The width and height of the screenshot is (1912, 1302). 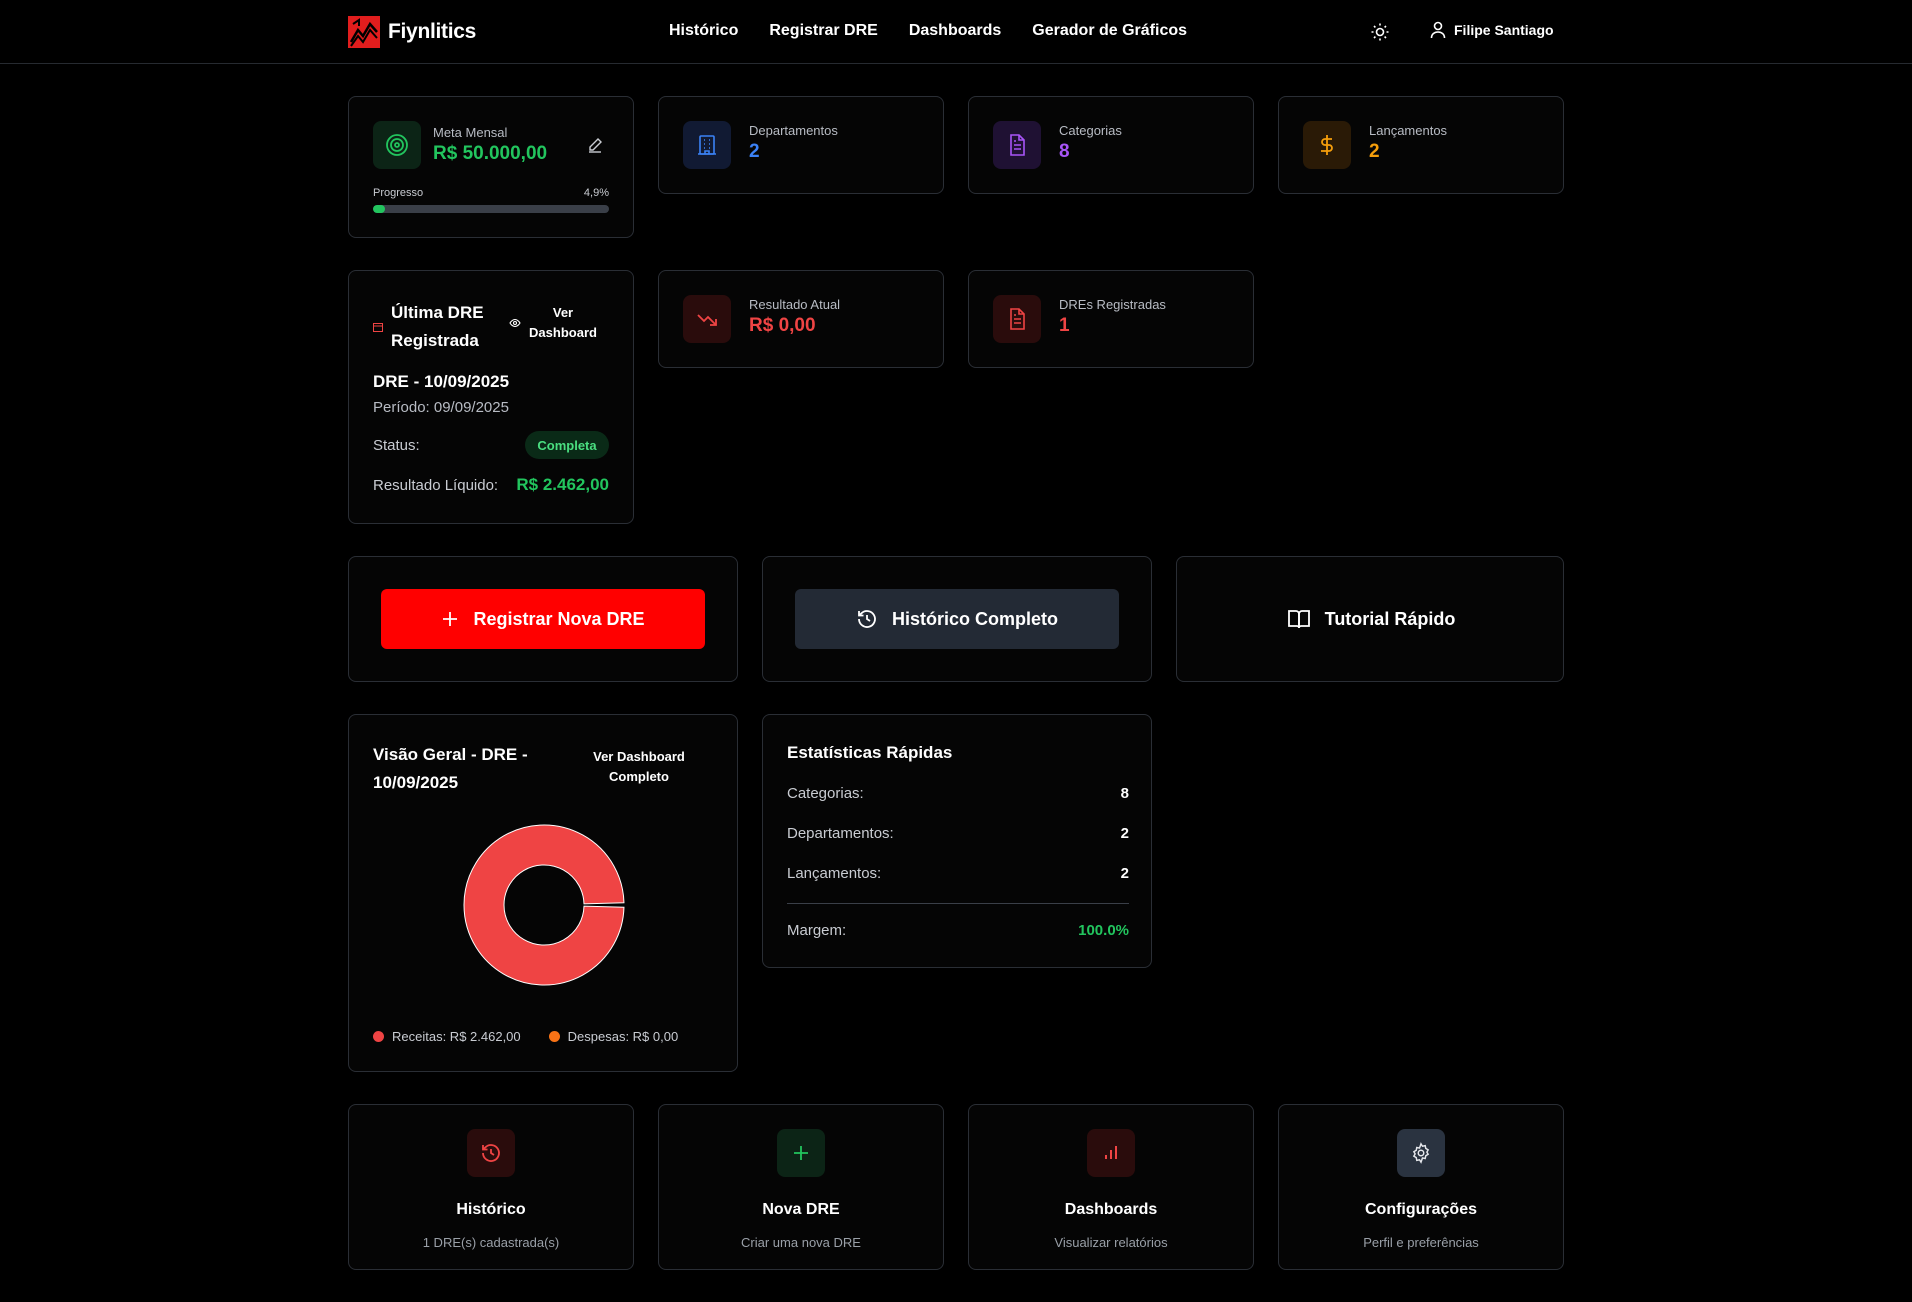 I want to click on historico-completo-button: Histórico Completo, so click(x=957, y=619).